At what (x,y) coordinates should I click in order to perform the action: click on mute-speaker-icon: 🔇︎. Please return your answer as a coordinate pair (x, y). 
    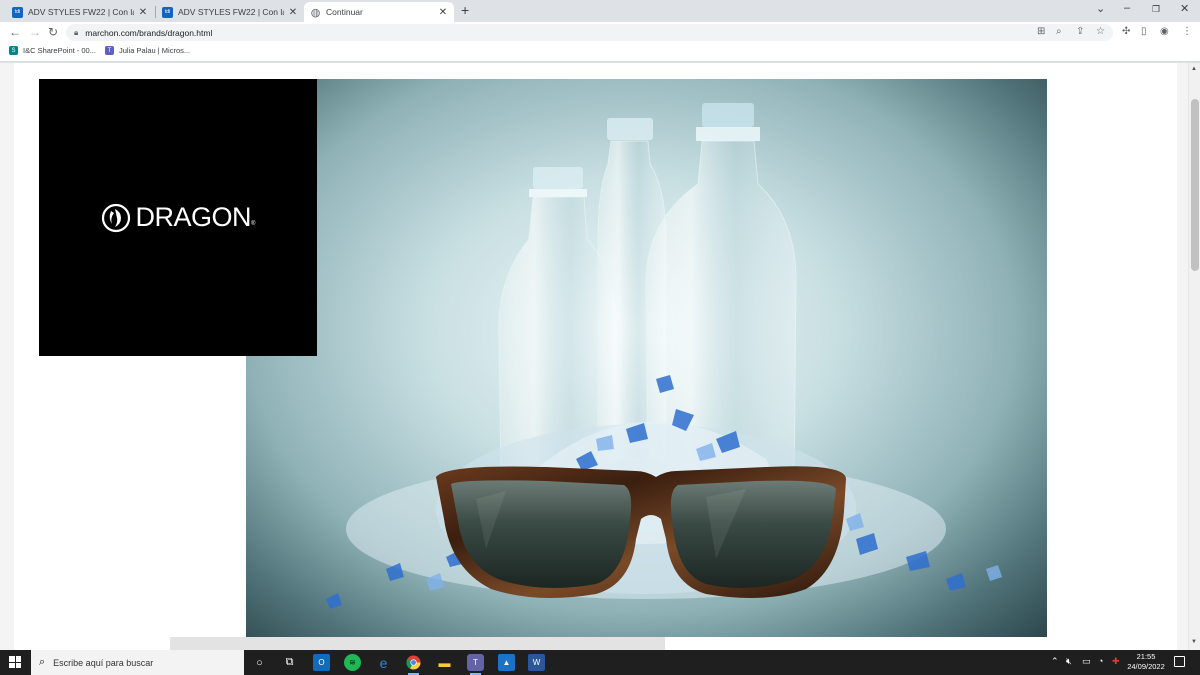
    Looking at the image, I should click on (1069, 661).